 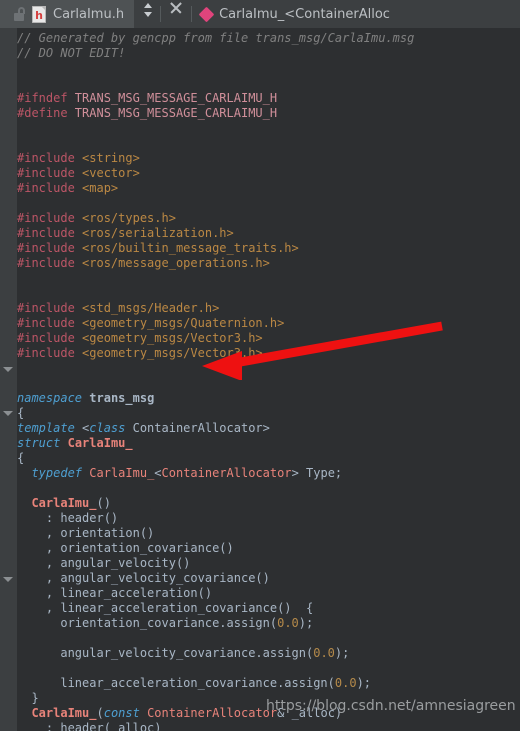 What do you see at coordinates (215, 548) in the screenshot?
I see `code-line: , orientation_covariance()` at bounding box center [215, 548].